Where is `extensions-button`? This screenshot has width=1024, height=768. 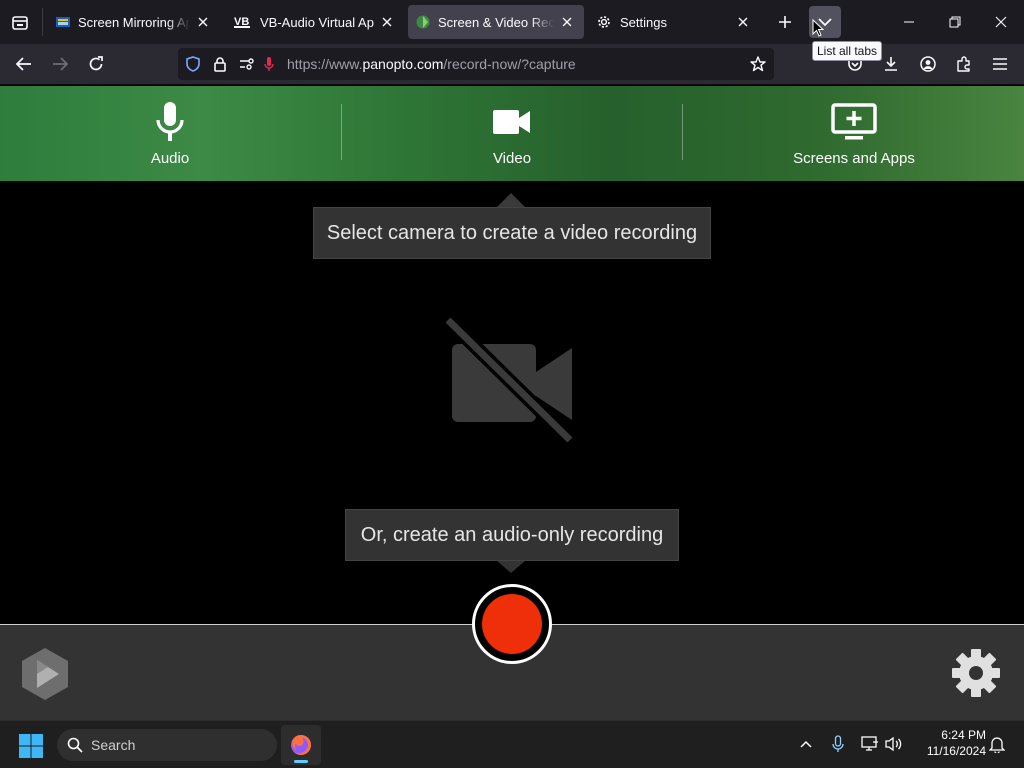 extensions-button is located at coordinates (964, 64).